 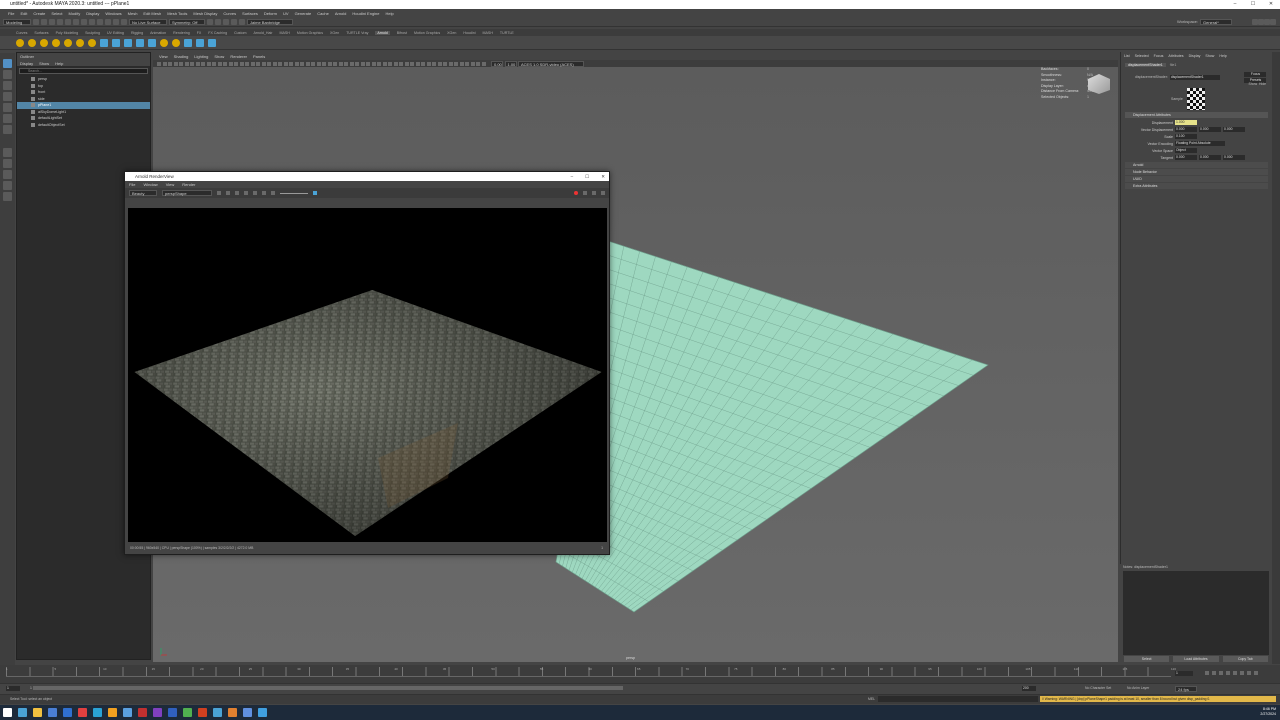 What do you see at coordinates (218, 21) in the screenshot?
I see `ipr-render-icon` at bounding box center [218, 21].